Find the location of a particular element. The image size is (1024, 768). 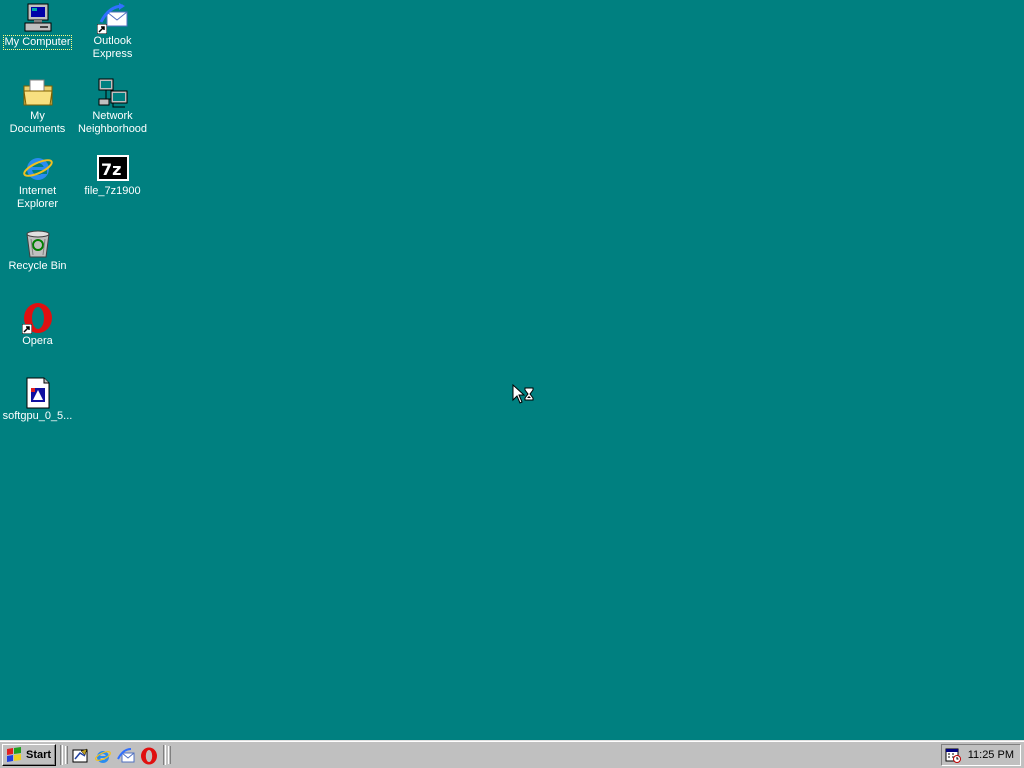

desktop-icon-recycle-bin: Recycle Bin is located at coordinates (37, 250).